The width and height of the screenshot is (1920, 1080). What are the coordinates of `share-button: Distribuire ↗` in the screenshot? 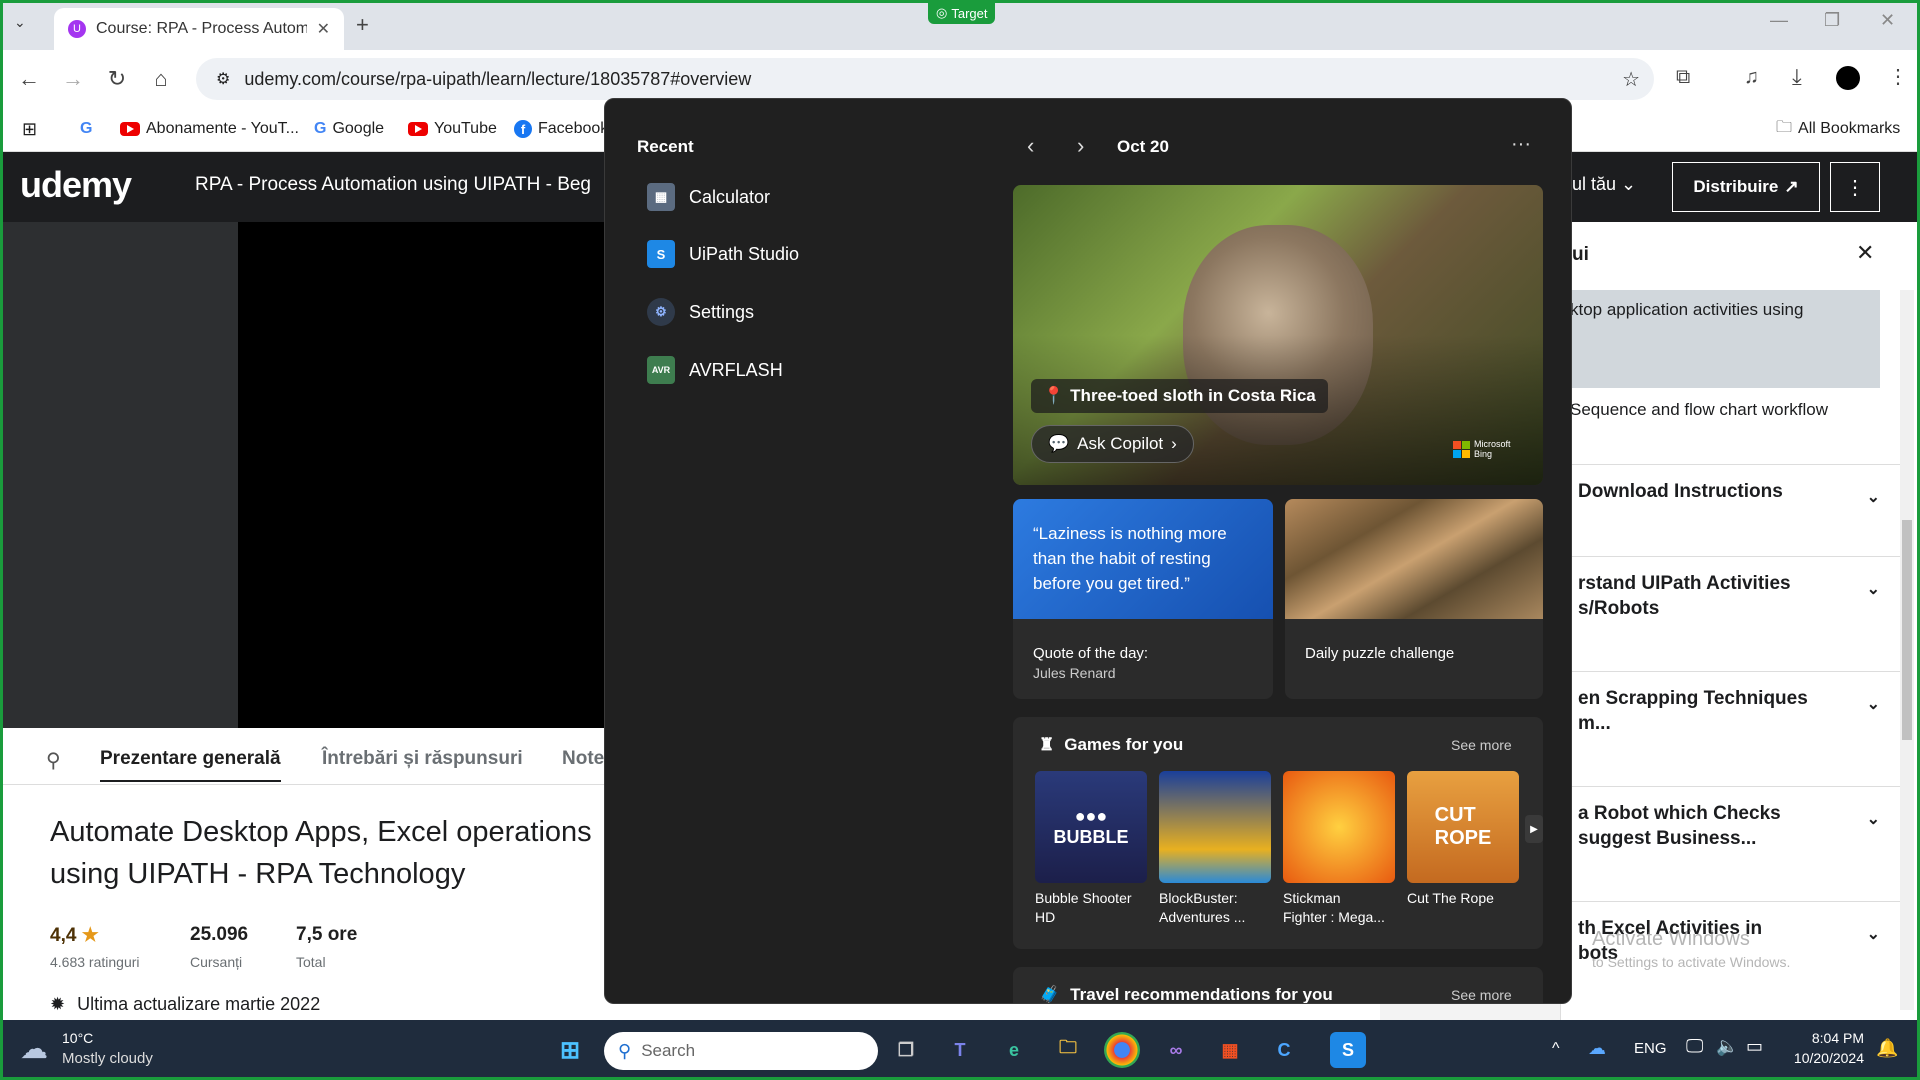 It's located at (1746, 187).